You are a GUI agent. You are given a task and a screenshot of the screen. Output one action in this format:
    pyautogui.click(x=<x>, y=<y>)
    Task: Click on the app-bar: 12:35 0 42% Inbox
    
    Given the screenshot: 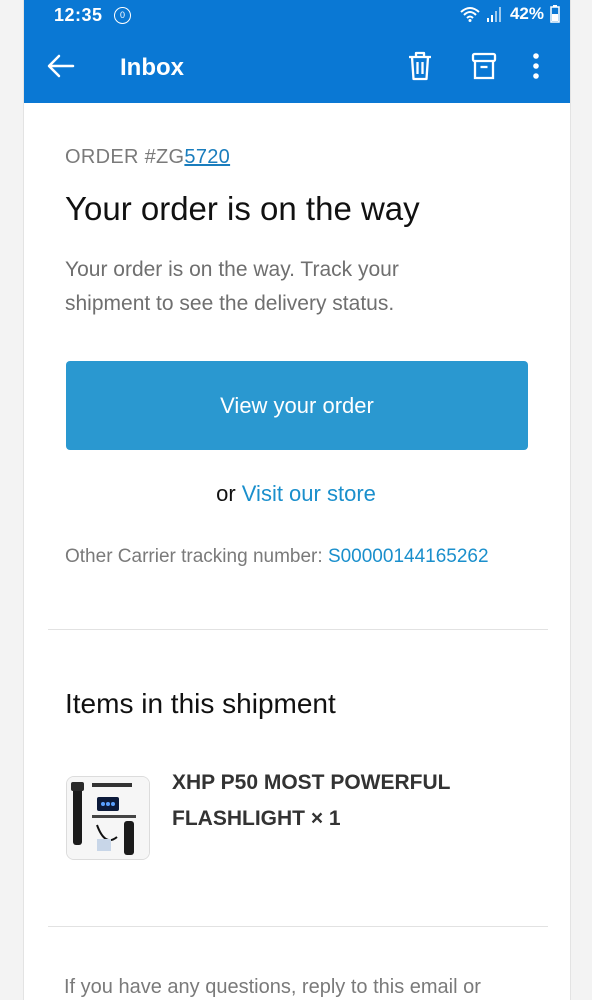 What is the action you would take?
    pyautogui.click(x=297, y=51)
    